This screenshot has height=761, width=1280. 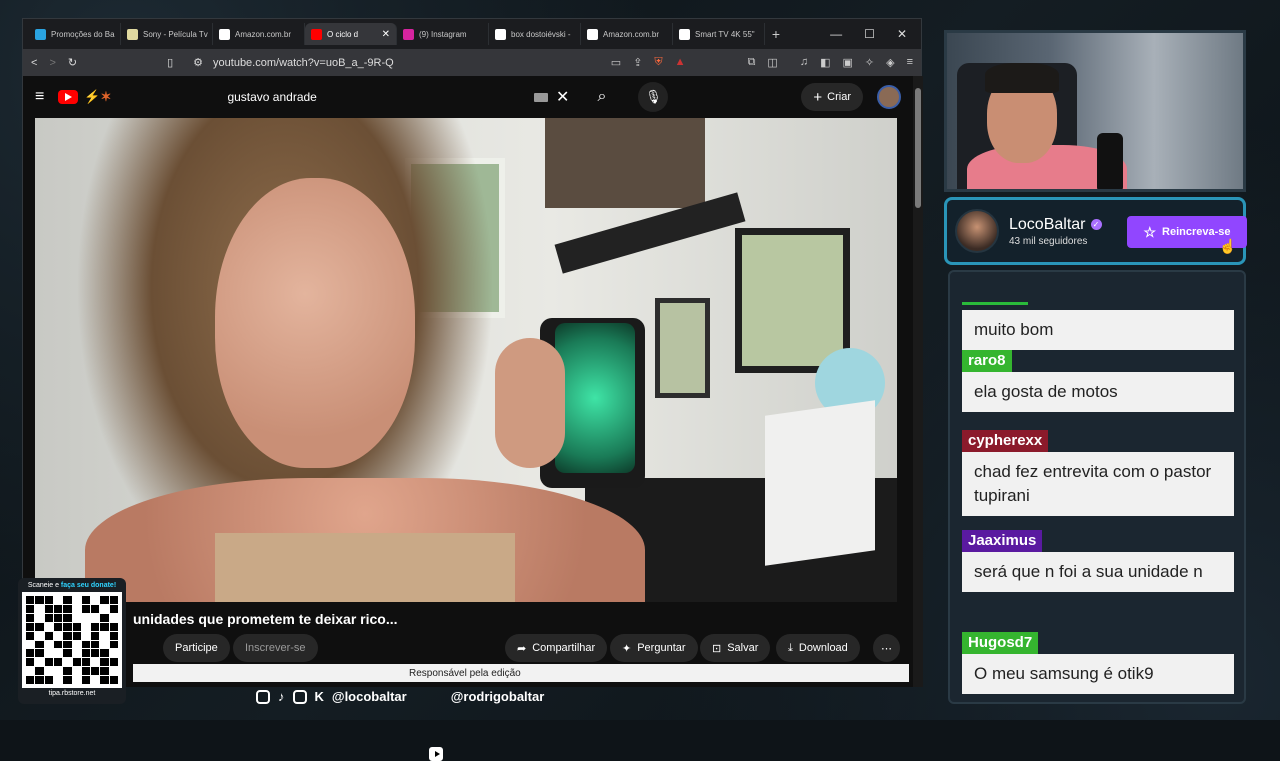 What do you see at coordinates (299, 696) in the screenshot?
I see `twitch-icon` at bounding box center [299, 696].